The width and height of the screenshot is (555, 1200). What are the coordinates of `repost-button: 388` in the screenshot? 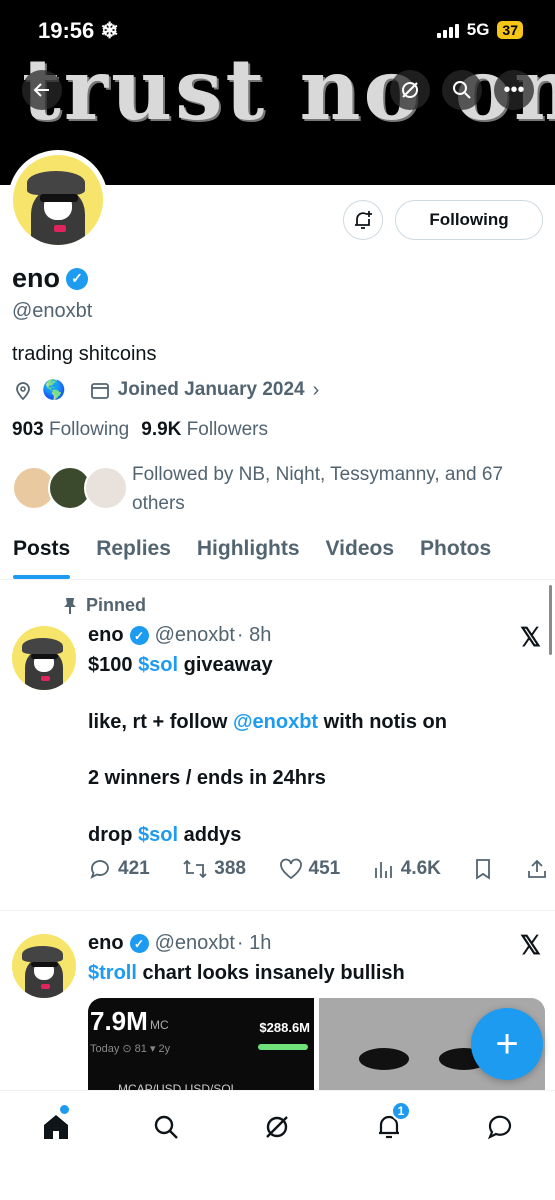 It's located at (214, 869).